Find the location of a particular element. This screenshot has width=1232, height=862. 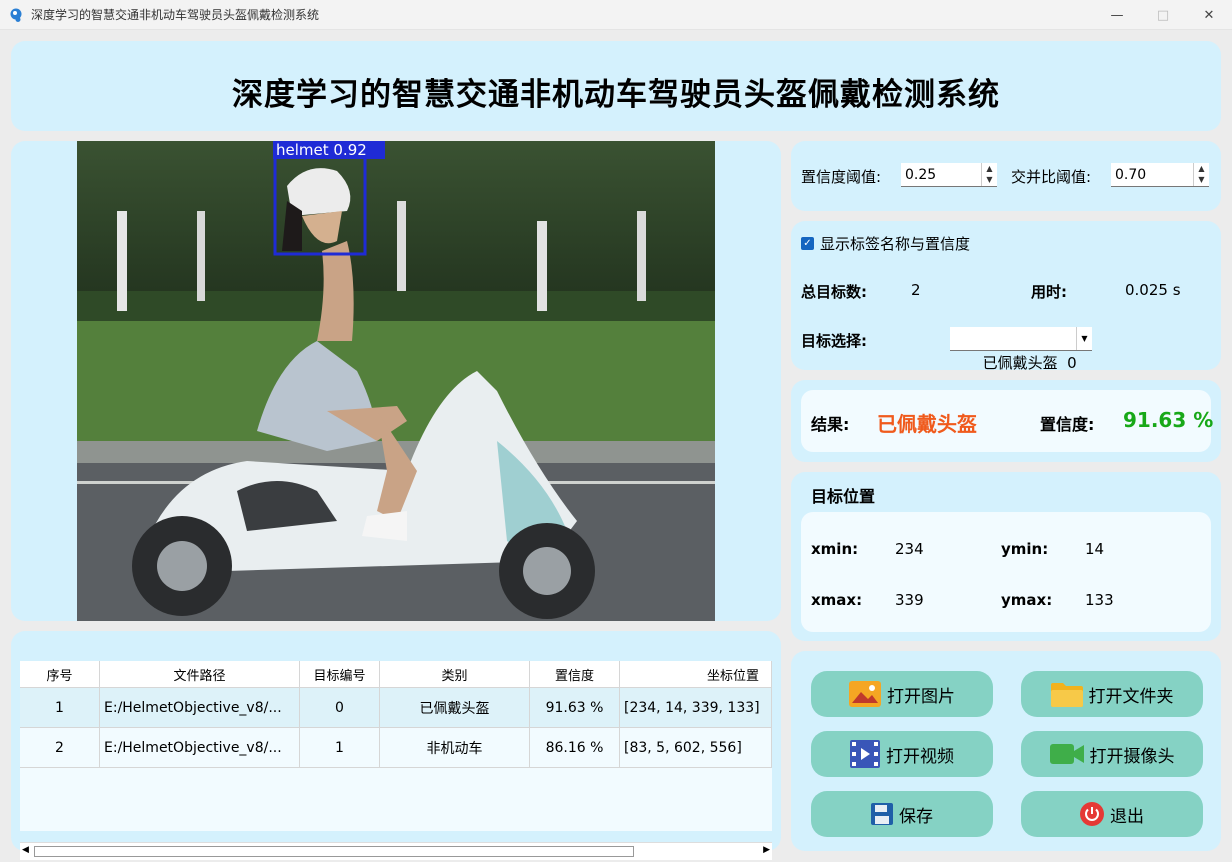

xmax-label: xmax: is located at coordinates (837, 600).